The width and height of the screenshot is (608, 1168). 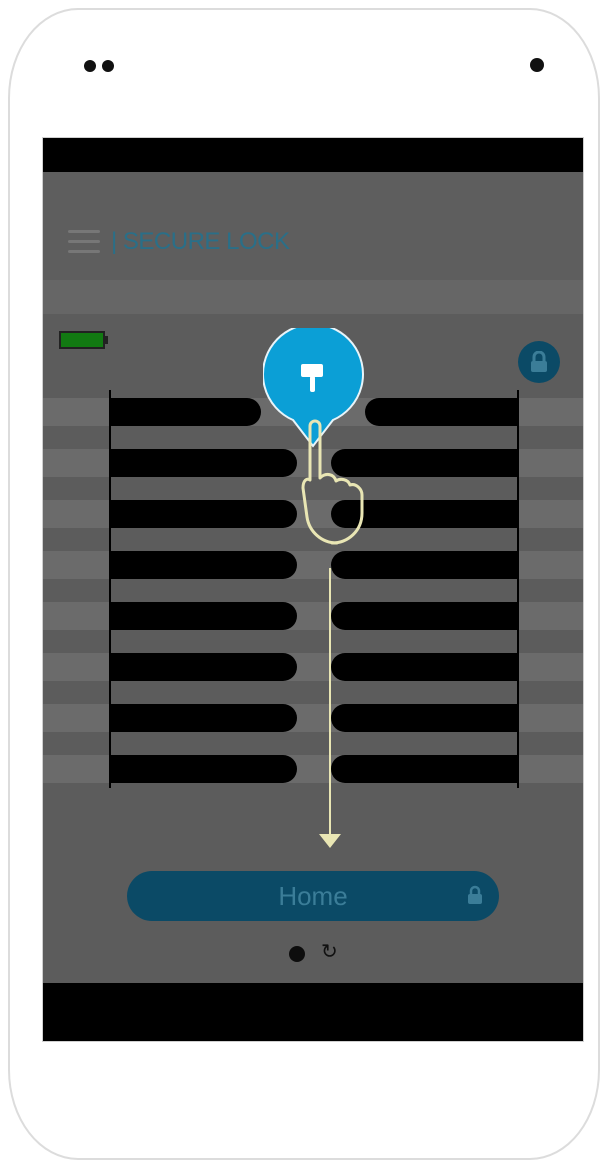 What do you see at coordinates (110, 589) in the screenshot?
I see `left-rail` at bounding box center [110, 589].